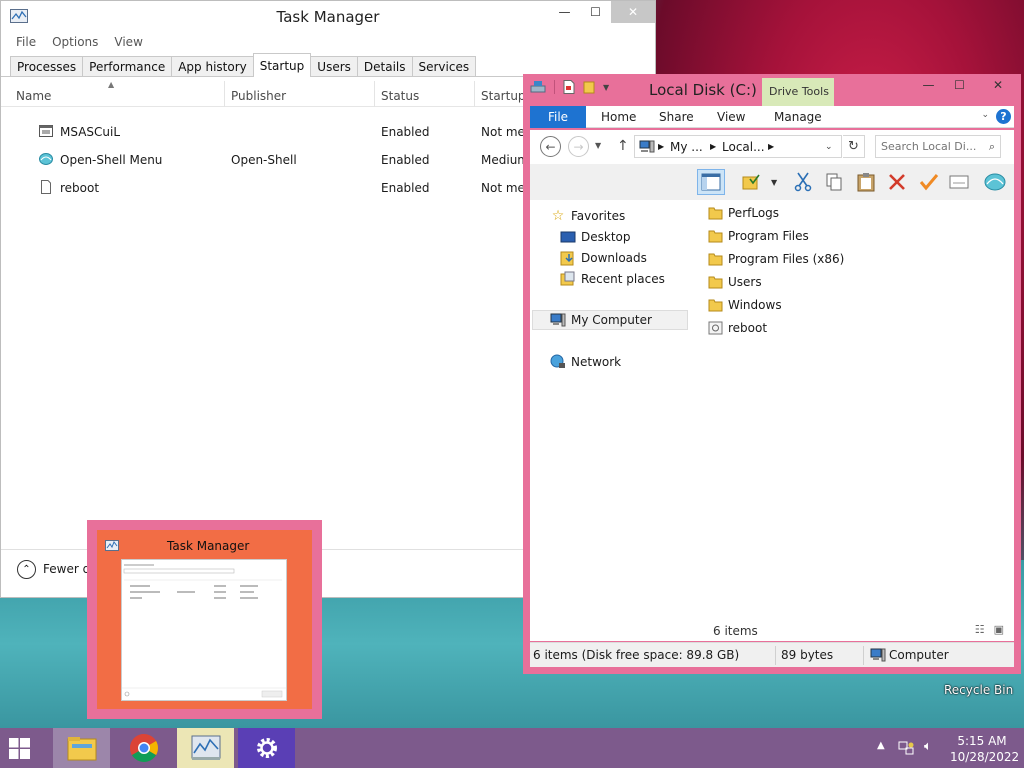 This screenshot has width=1024, height=768. What do you see at coordinates (128, 42) in the screenshot?
I see `menu-view: View` at bounding box center [128, 42].